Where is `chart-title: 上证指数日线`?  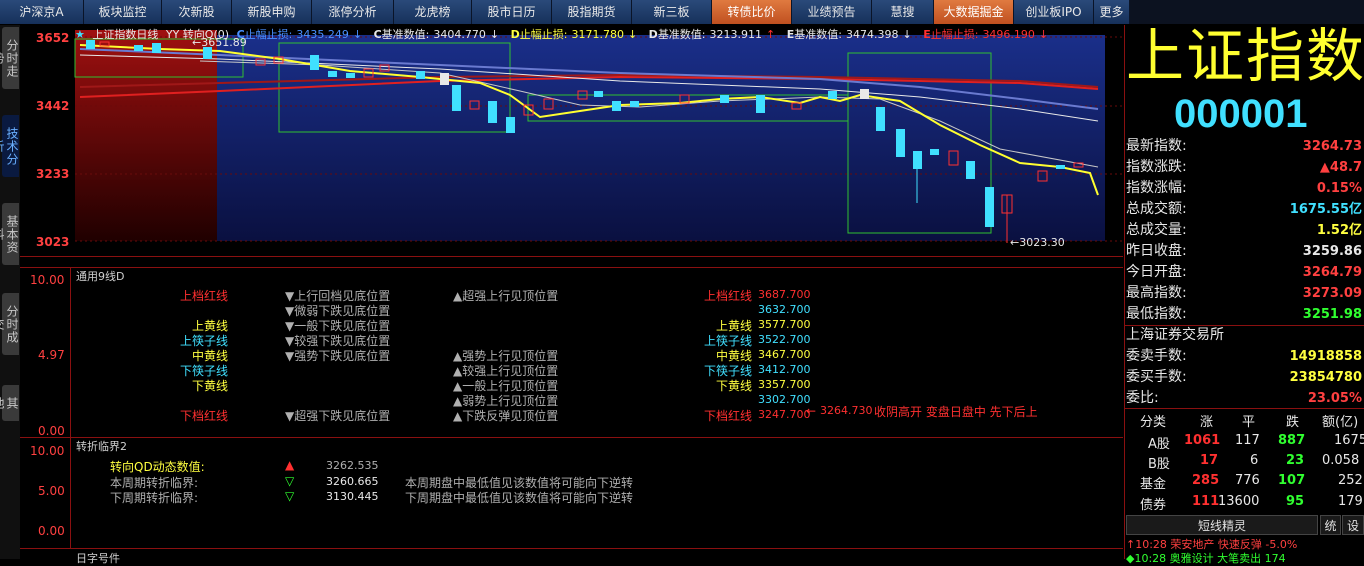 chart-title: 上证指数日线 is located at coordinates (125, 34).